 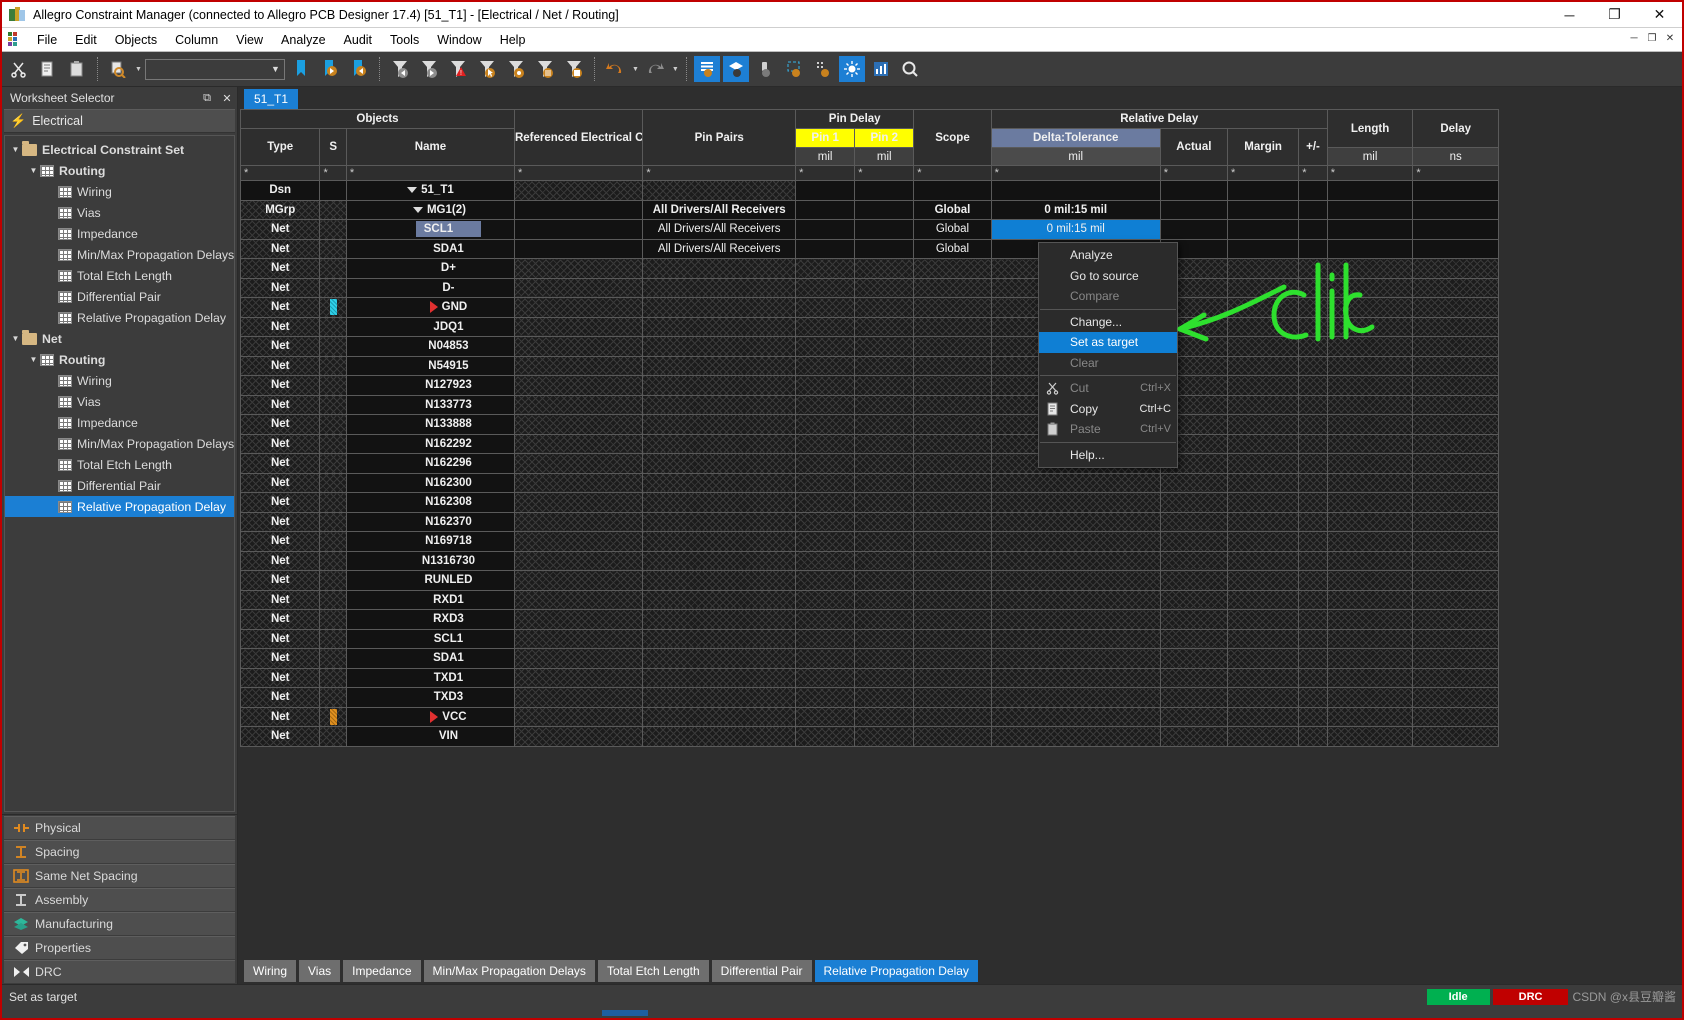 What do you see at coordinates (430, 716) in the screenshot?
I see `cell-name: VCC` at bounding box center [430, 716].